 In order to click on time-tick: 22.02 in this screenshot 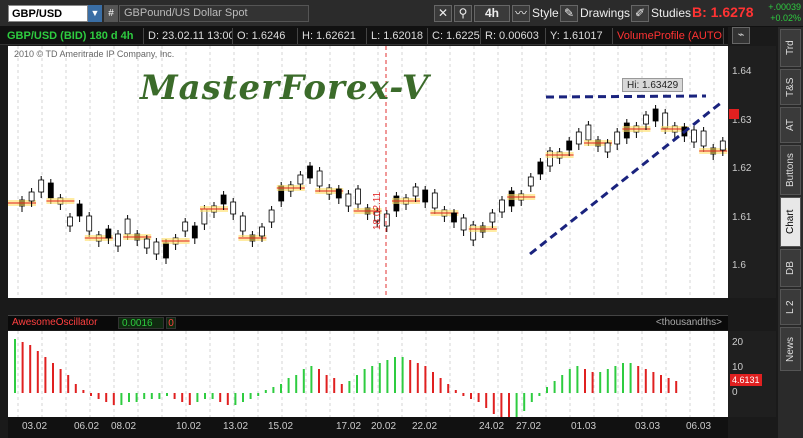, I will do `click(425, 426)`.